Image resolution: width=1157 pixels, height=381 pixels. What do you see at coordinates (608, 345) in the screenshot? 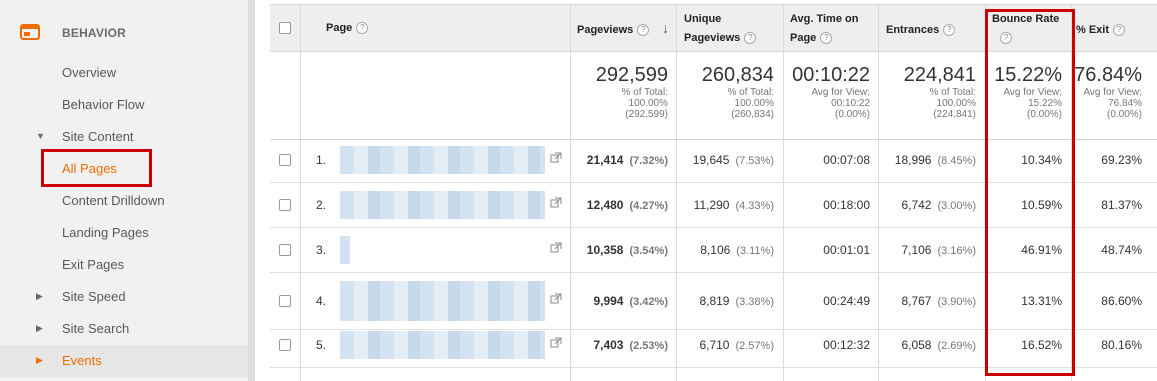
I see `cell-value: 7,403` at bounding box center [608, 345].